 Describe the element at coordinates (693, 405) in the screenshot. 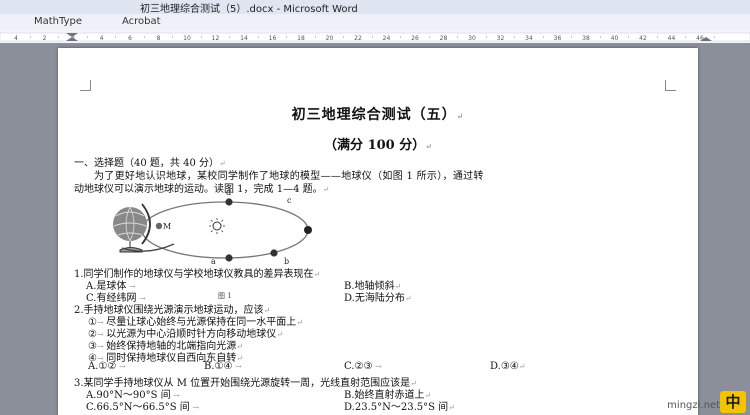

I see `watermark-text: mingzi.net` at that location.